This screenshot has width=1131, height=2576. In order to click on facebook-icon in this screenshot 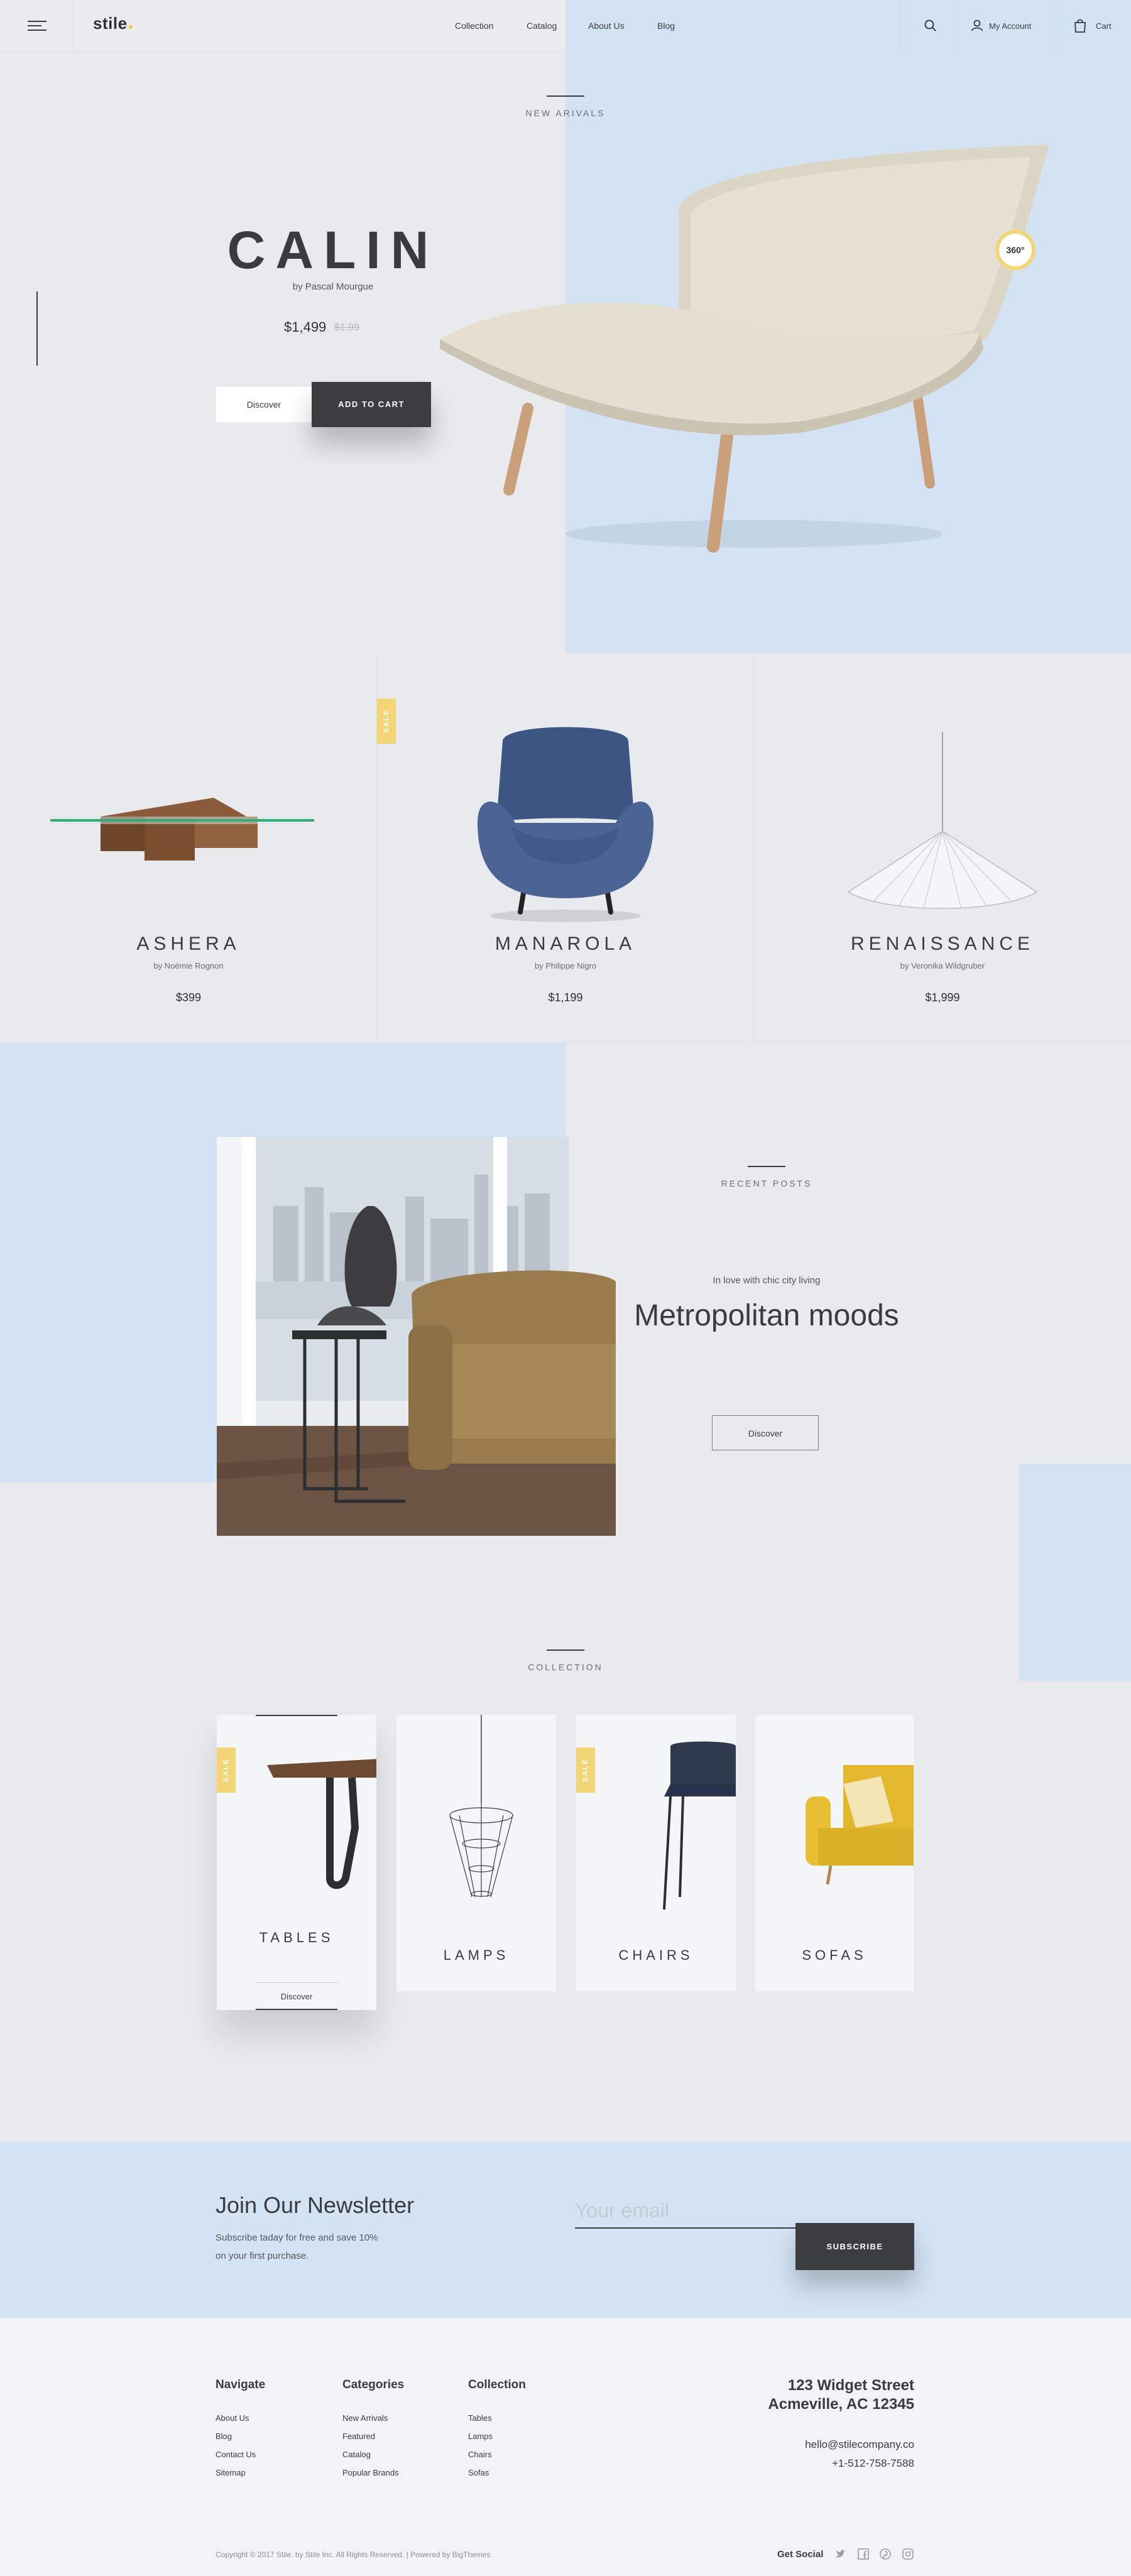, I will do `click(863, 2554)`.